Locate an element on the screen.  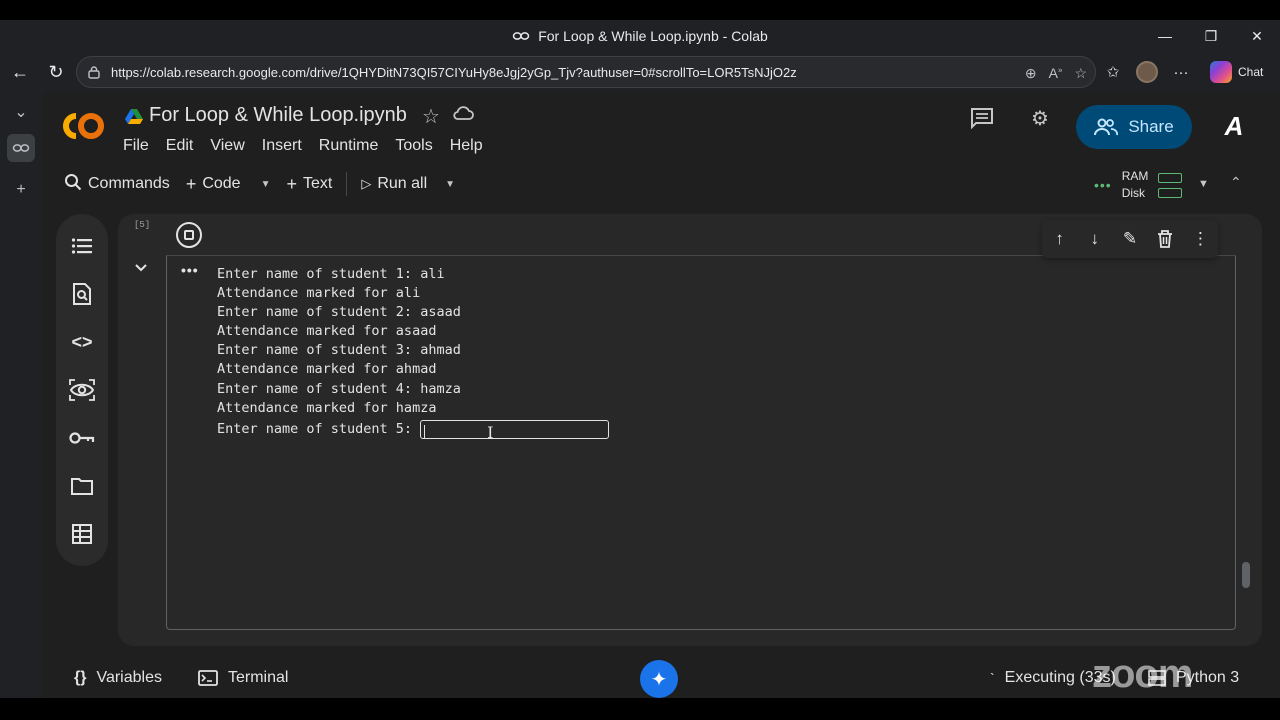
browser-profile-avatar is located at coordinates (1147, 72).